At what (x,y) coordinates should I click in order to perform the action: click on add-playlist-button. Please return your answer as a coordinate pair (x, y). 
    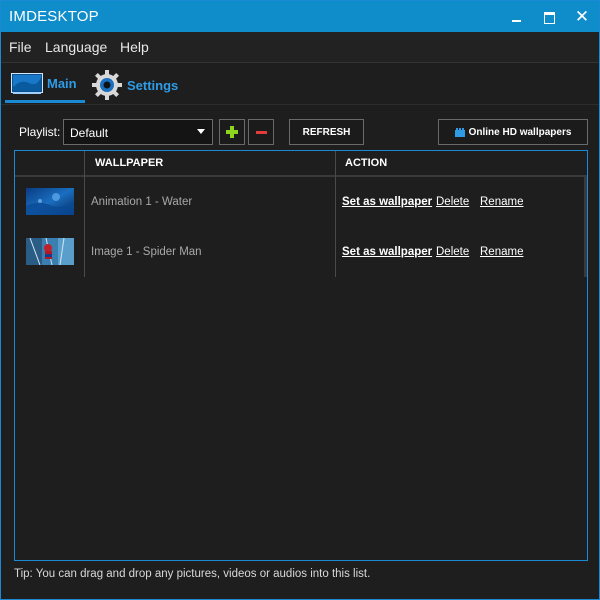
    Looking at the image, I should click on (232, 132).